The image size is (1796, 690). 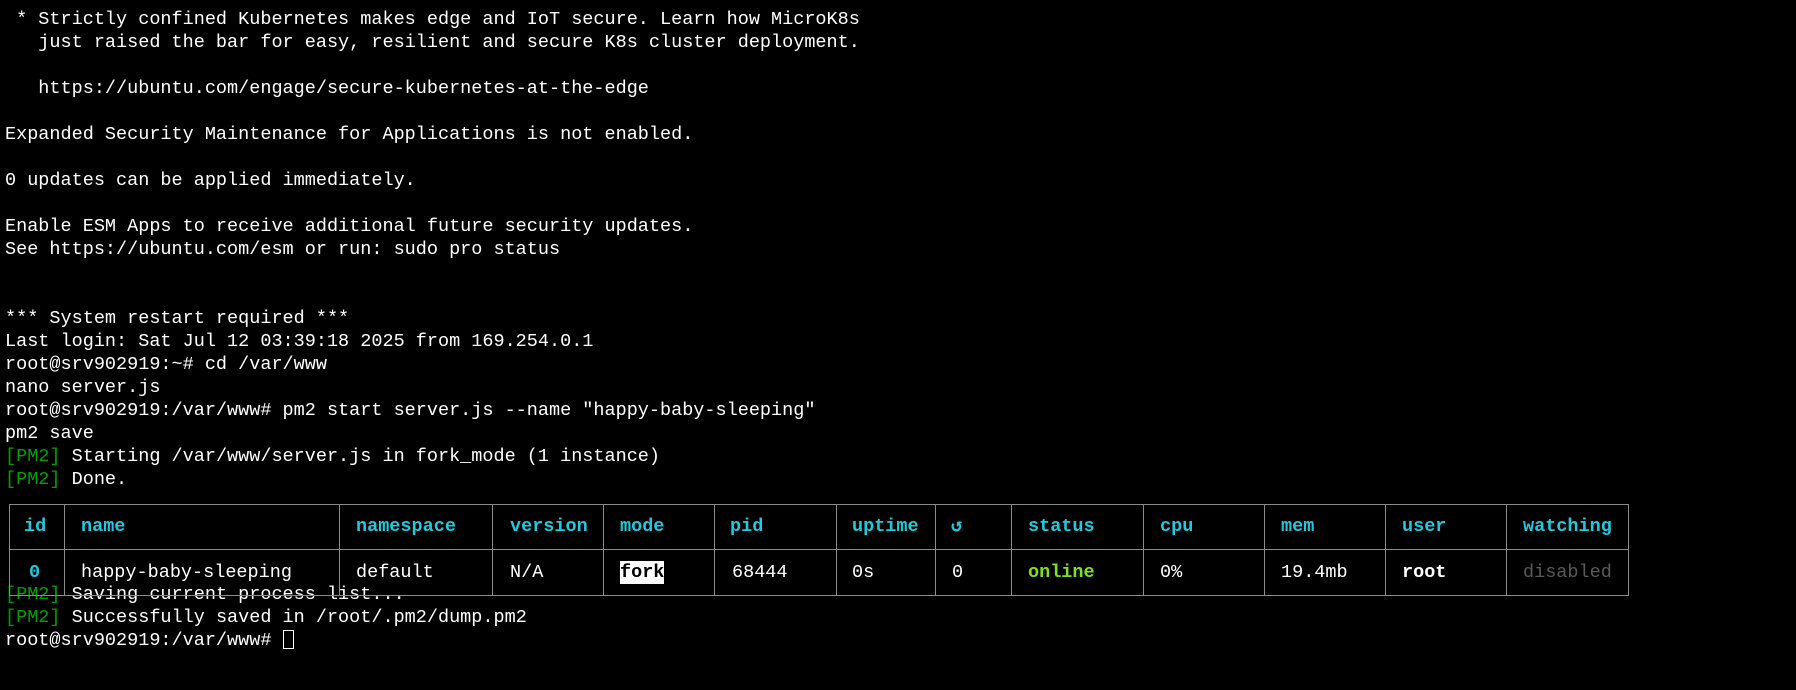 I want to click on column-header-restarts: ↺, so click(x=957, y=526).